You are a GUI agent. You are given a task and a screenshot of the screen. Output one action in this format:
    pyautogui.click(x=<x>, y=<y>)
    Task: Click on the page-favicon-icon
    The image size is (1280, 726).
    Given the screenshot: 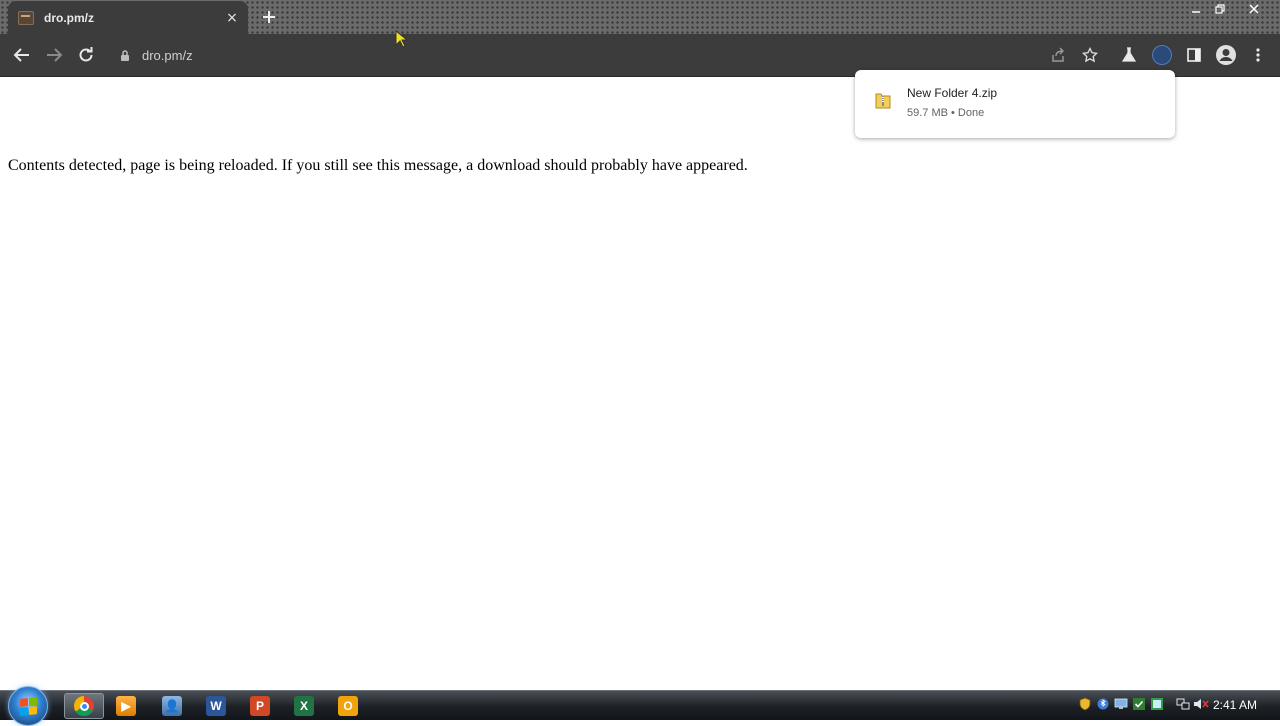 What is the action you would take?
    pyautogui.click(x=26, y=17)
    